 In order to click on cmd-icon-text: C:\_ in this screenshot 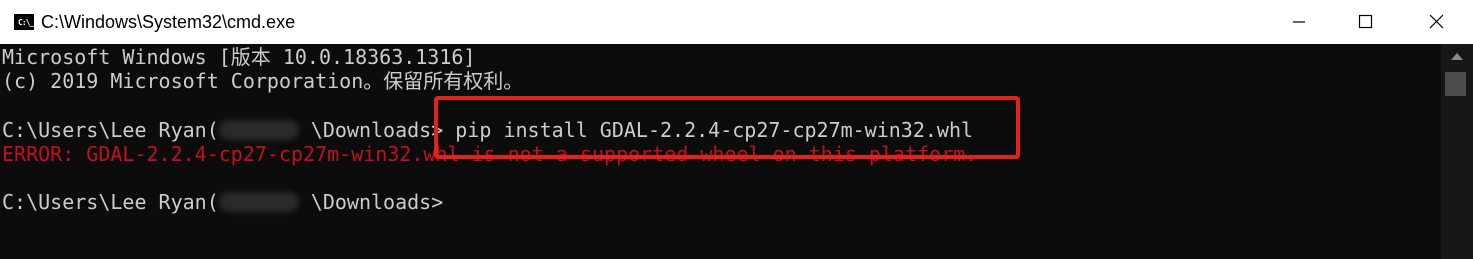, I will do `click(26, 22)`.